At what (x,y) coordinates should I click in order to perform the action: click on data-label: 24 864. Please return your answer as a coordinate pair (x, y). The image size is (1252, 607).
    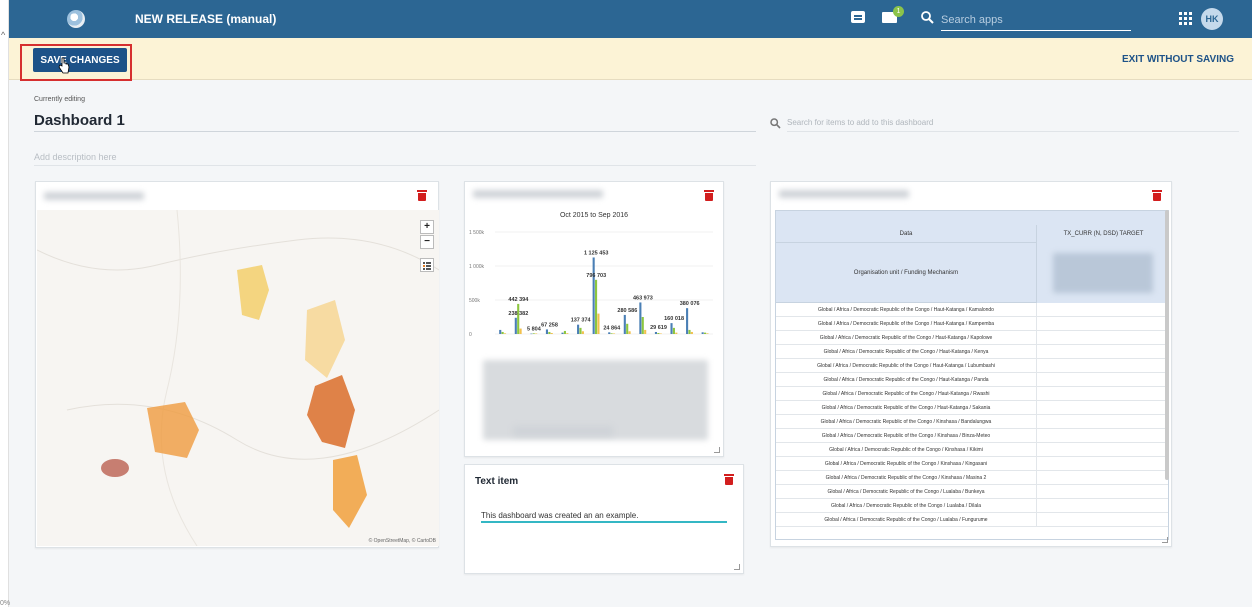
    Looking at the image, I should click on (612, 328).